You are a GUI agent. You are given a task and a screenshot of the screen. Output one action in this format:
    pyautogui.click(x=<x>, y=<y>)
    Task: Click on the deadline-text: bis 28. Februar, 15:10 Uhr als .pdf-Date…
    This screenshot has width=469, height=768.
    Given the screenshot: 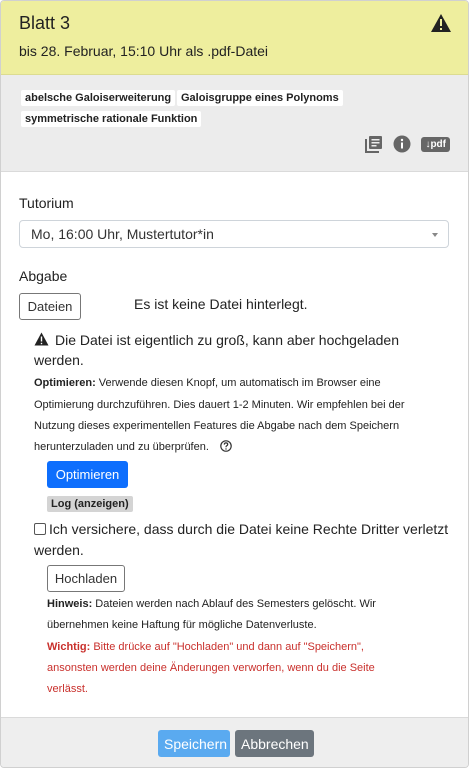 What is the action you would take?
    pyautogui.click(x=144, y=51)
    